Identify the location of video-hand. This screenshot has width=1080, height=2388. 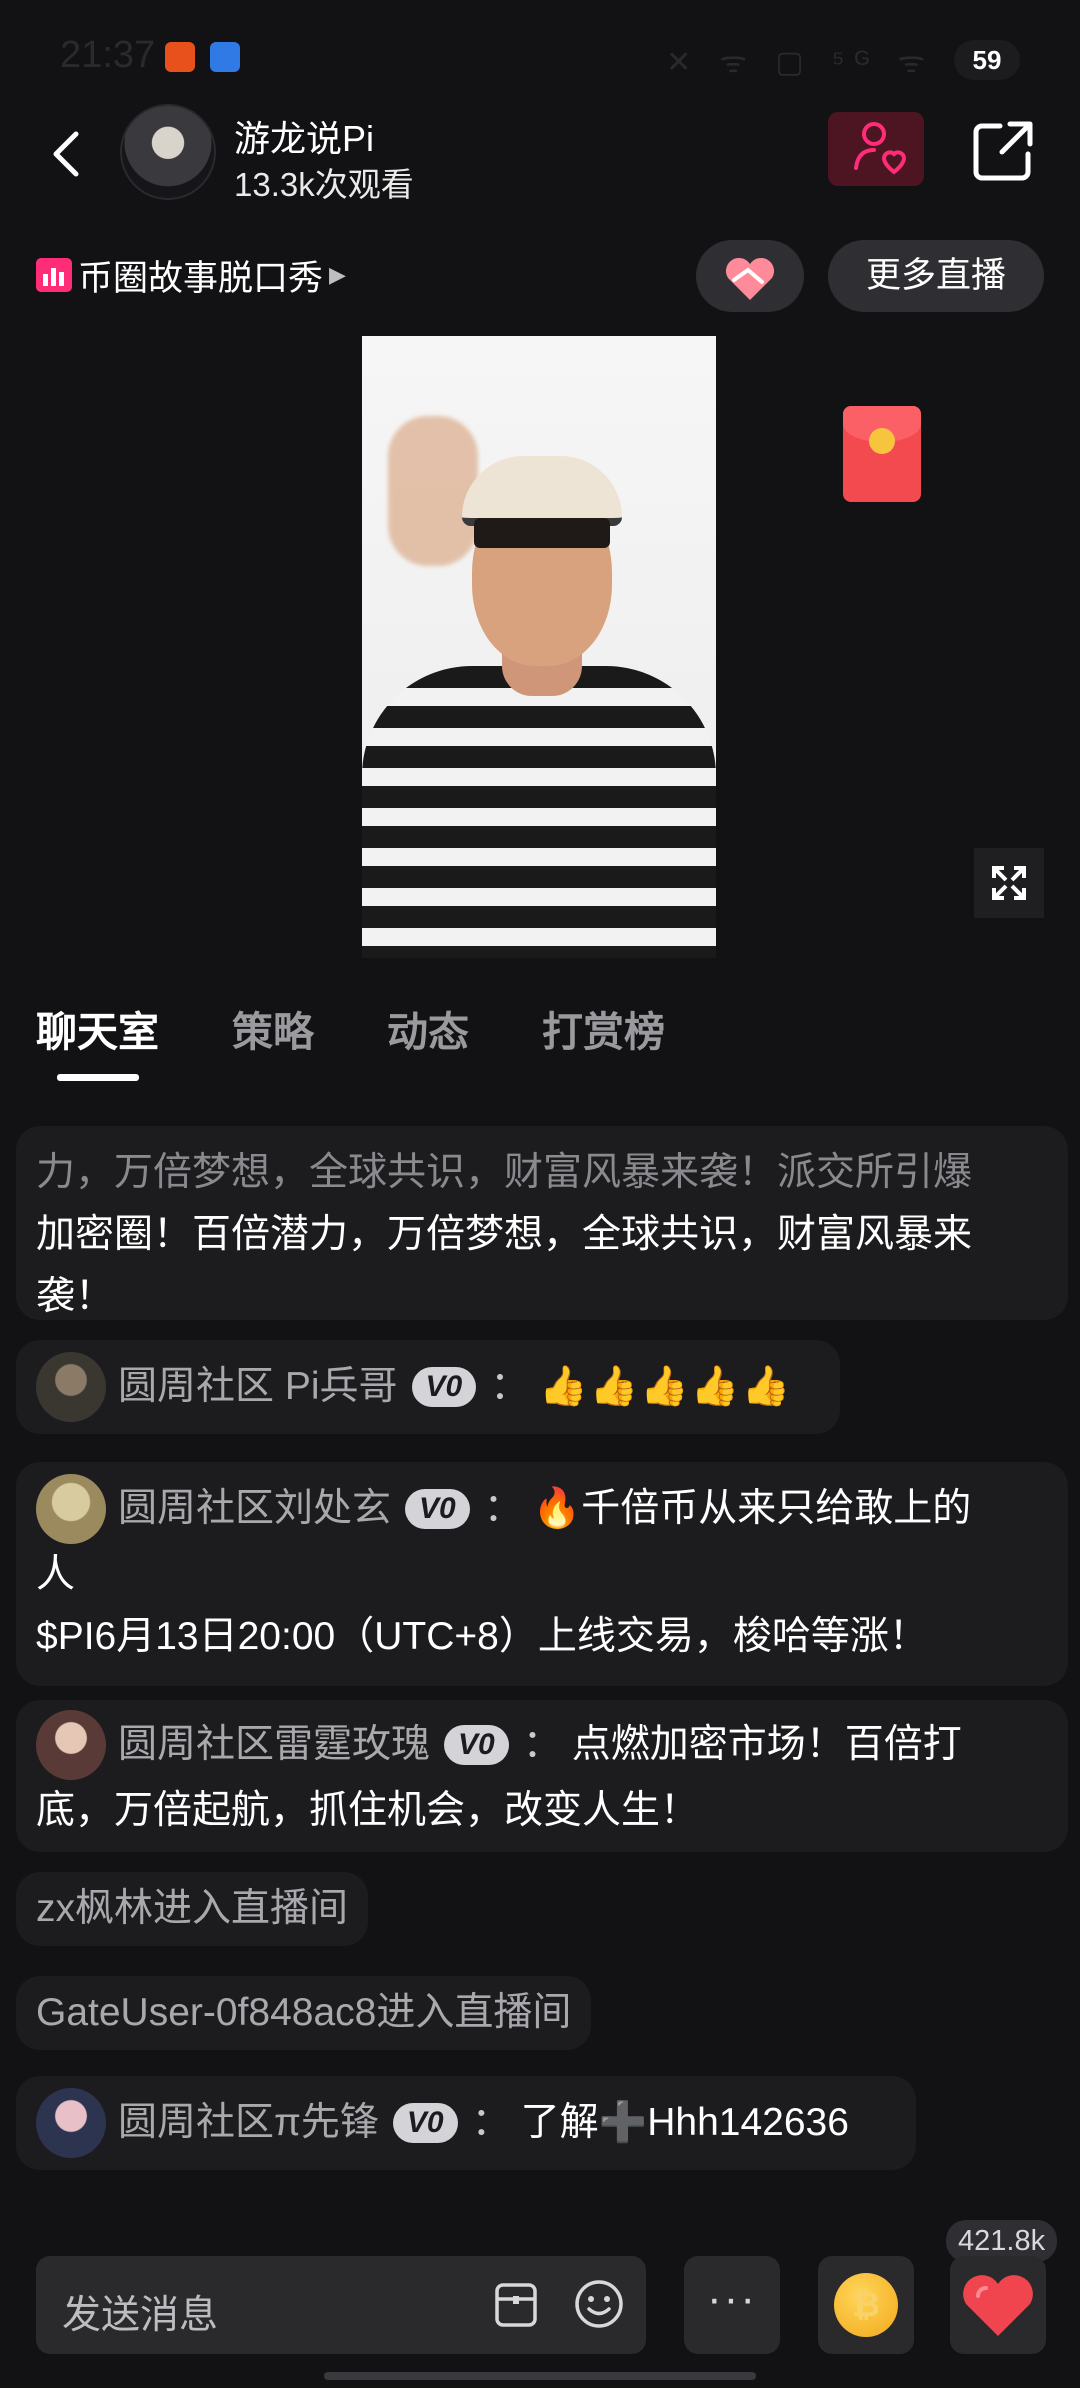
(433, 491).